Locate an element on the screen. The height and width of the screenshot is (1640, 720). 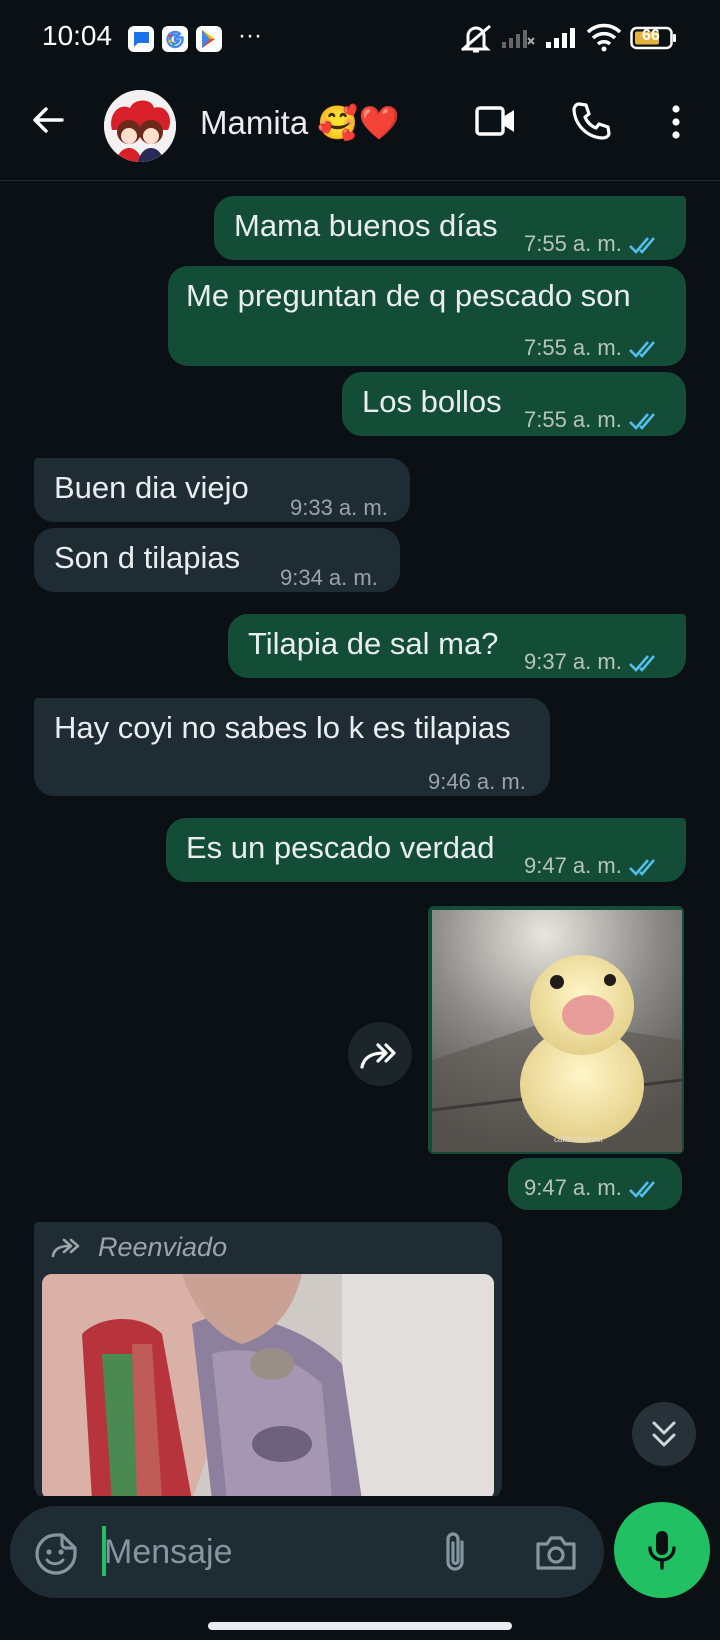
fish-image is located at coordinates (268, 1387).